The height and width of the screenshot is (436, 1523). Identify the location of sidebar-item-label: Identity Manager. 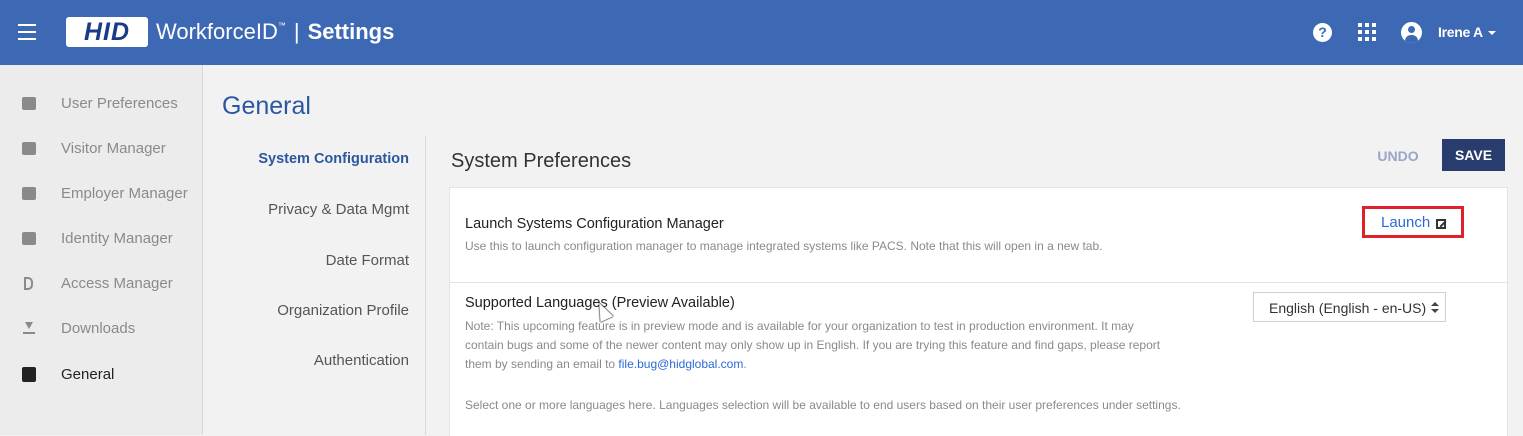
(117, 238).